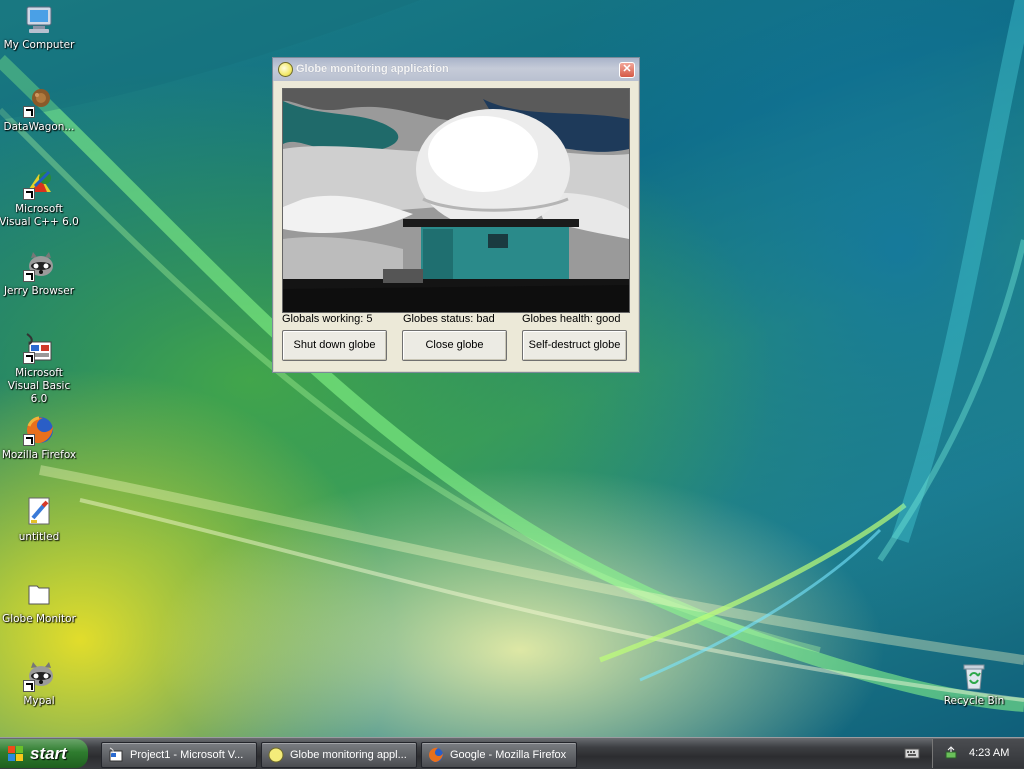  What do you see at coordinates (39, 348) in the screenshot?
I see `visual-basic-icon` at bounding box center [39, 348].